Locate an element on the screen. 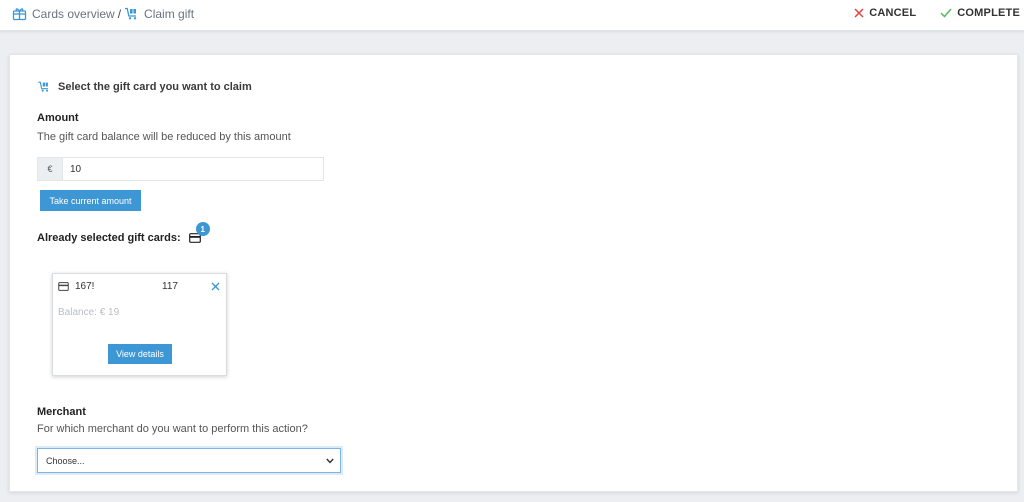 The height and width of the screenshot is (502, 1024). amount-input-group: € is located at coordinates (180, 169).